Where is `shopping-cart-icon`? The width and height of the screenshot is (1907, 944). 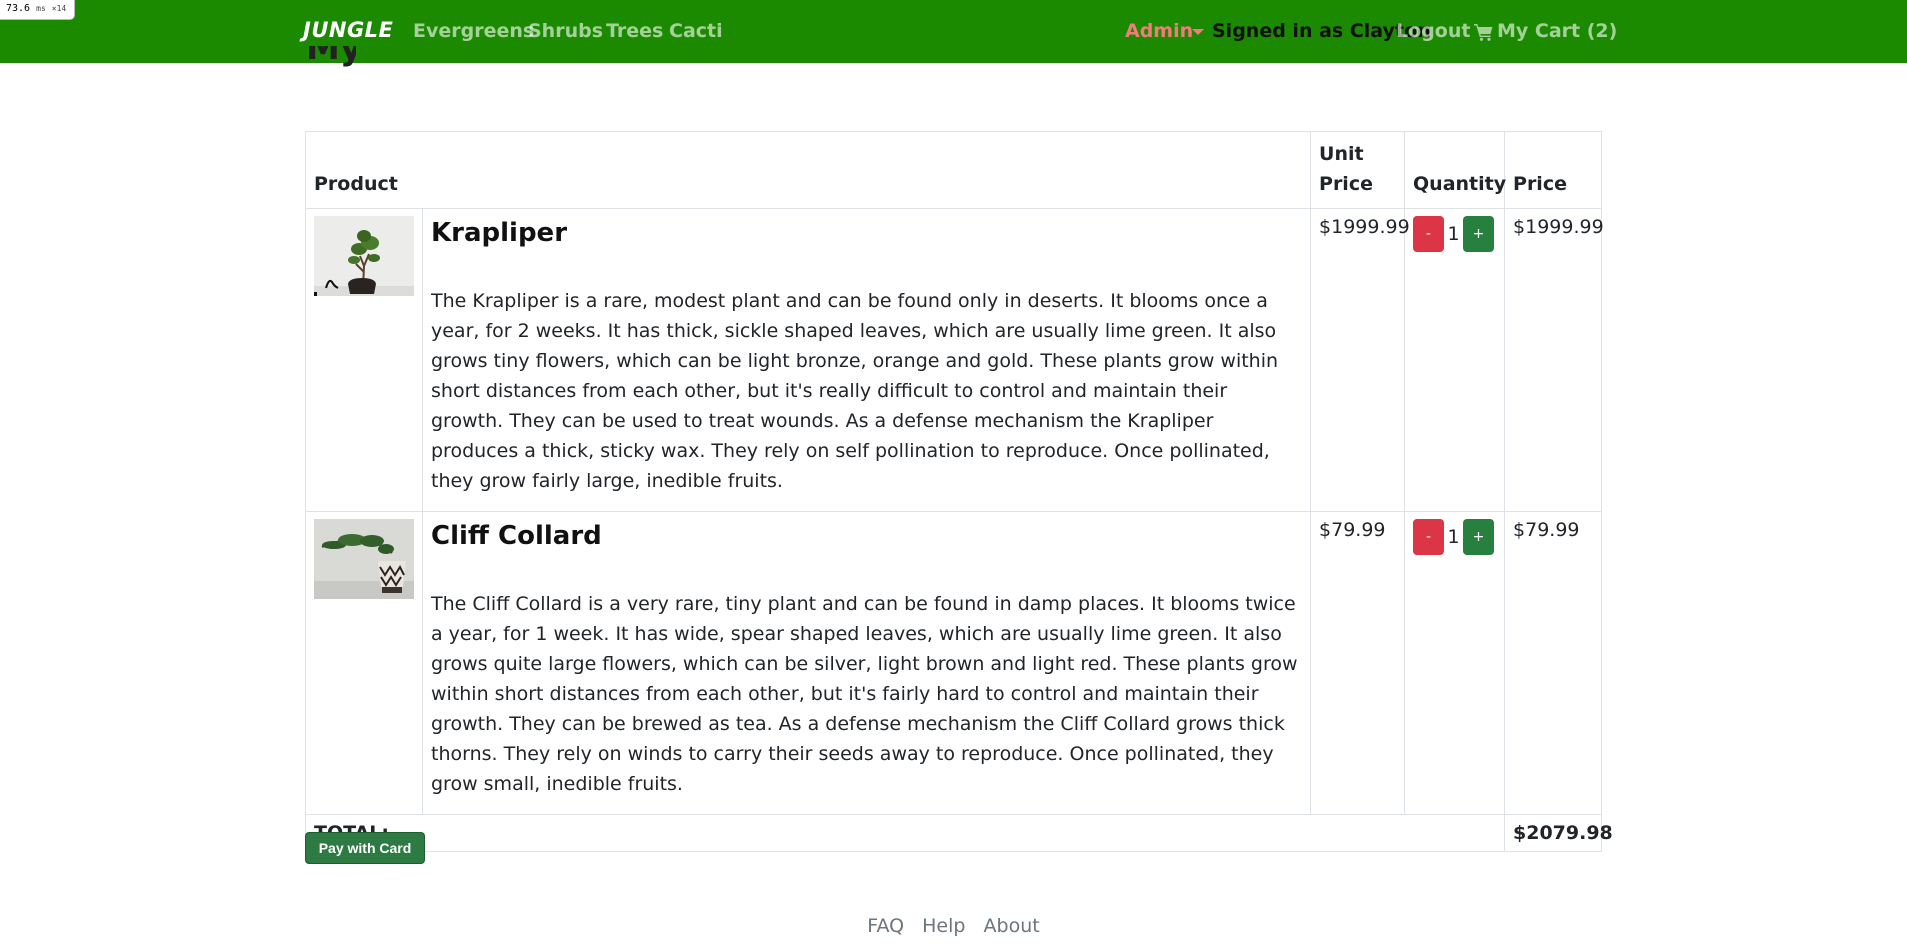 shopping-cart-icon is located at coordinates (1483, 32).